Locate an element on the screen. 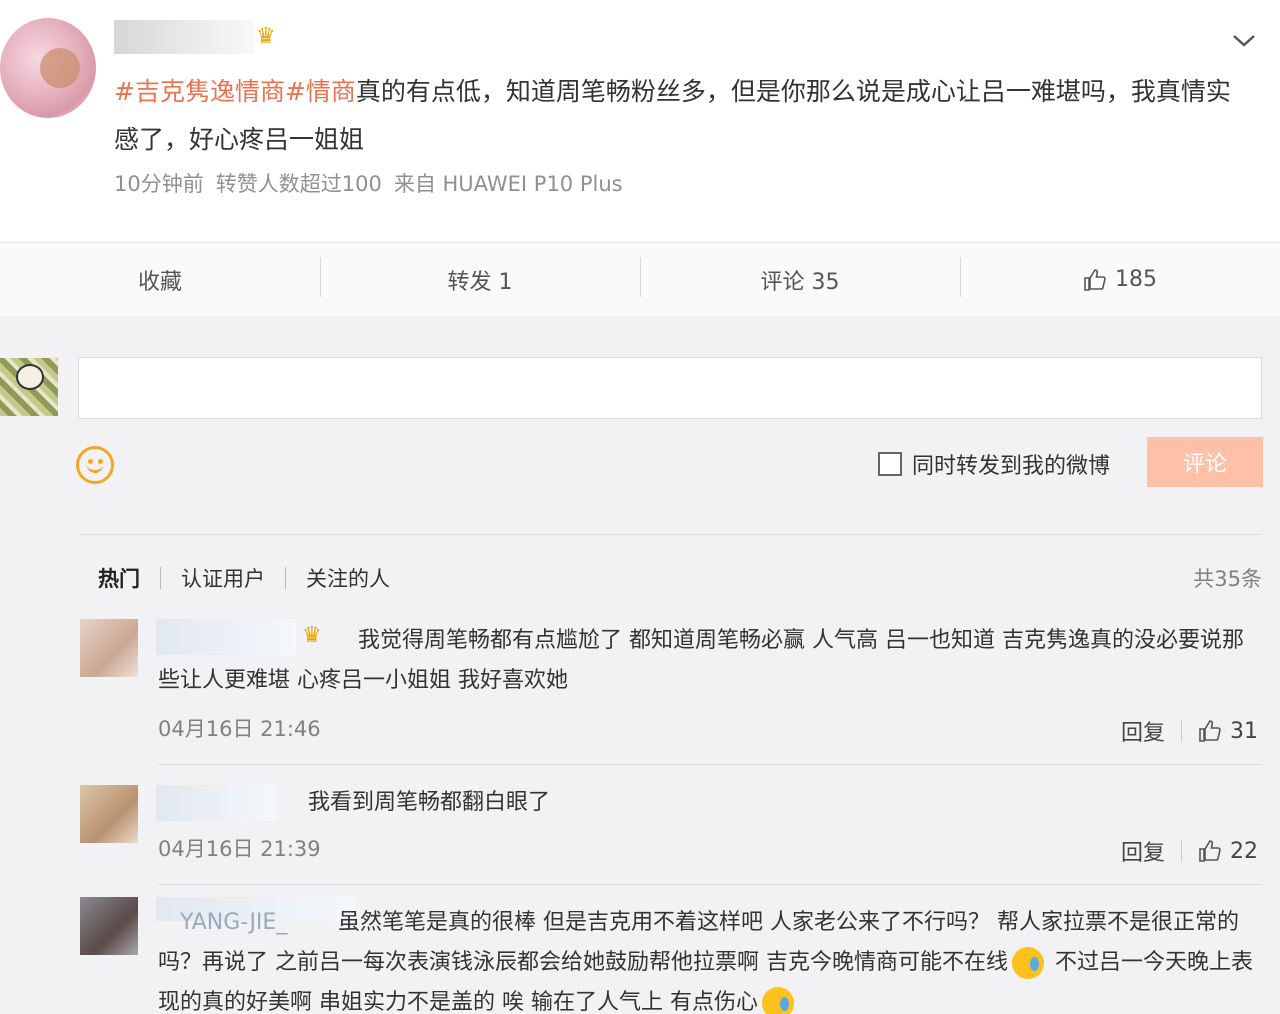 The width and height of the screenshot is (1280, 1014). hashtag-link-2: 情商 is located at coordinates (331, 91).